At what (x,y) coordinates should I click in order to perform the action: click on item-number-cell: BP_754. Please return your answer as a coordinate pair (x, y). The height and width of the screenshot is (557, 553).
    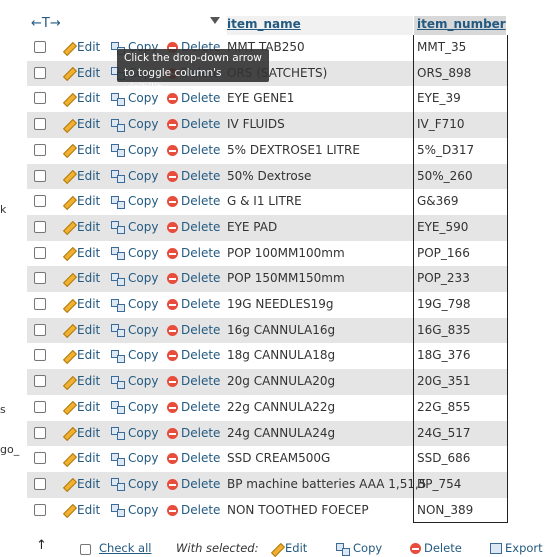
    Looking at the image, I should click on (439, 483).